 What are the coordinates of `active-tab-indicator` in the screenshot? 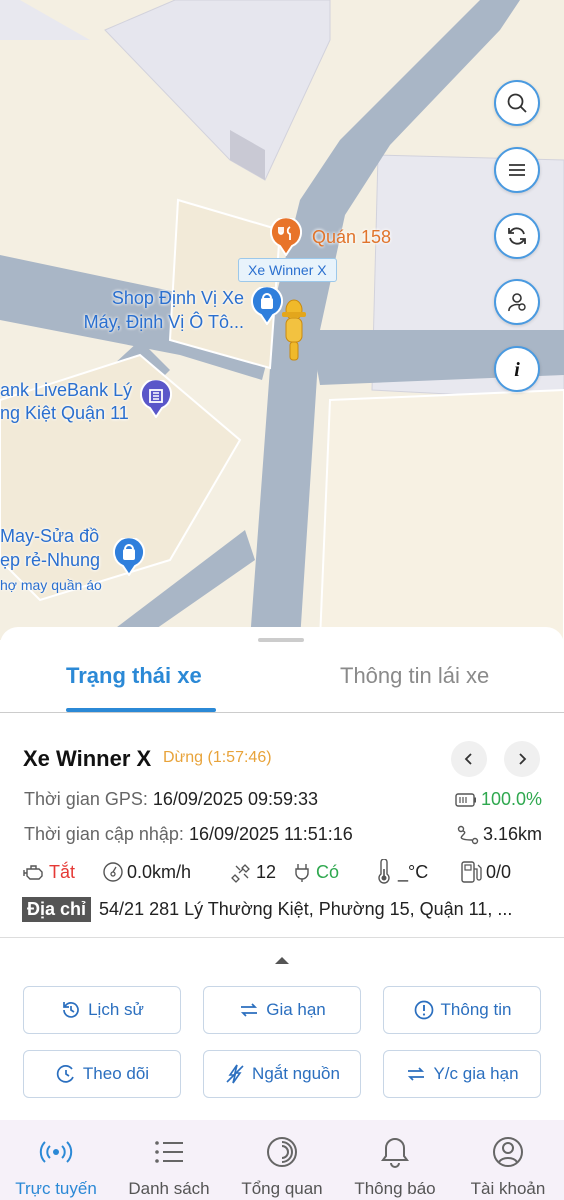 It's located at (141, 710).